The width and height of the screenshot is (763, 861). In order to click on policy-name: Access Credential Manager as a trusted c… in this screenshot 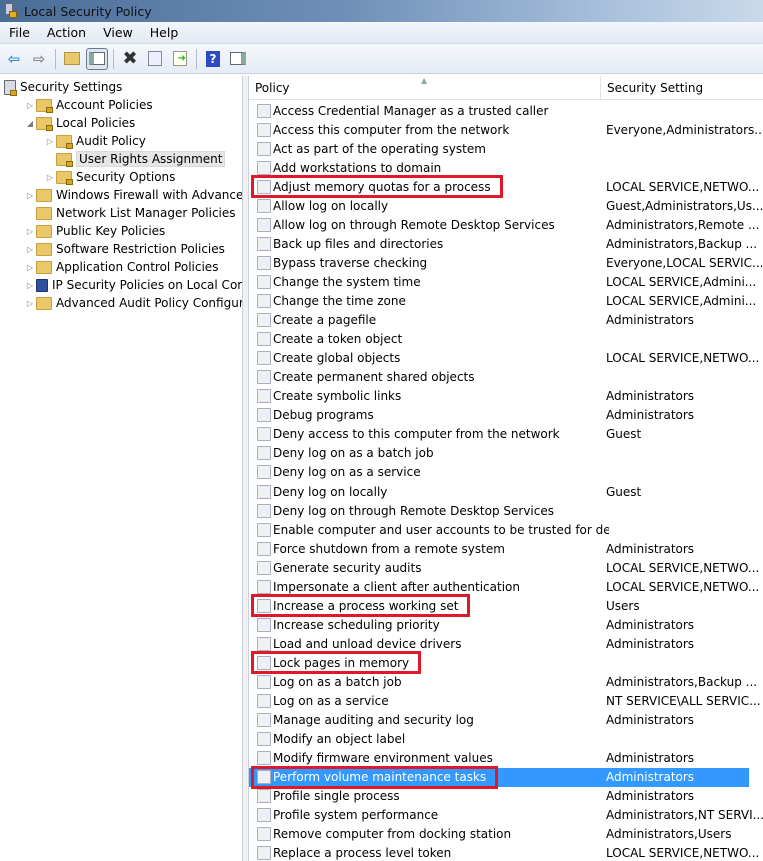, I will do `click(411, 110)`.